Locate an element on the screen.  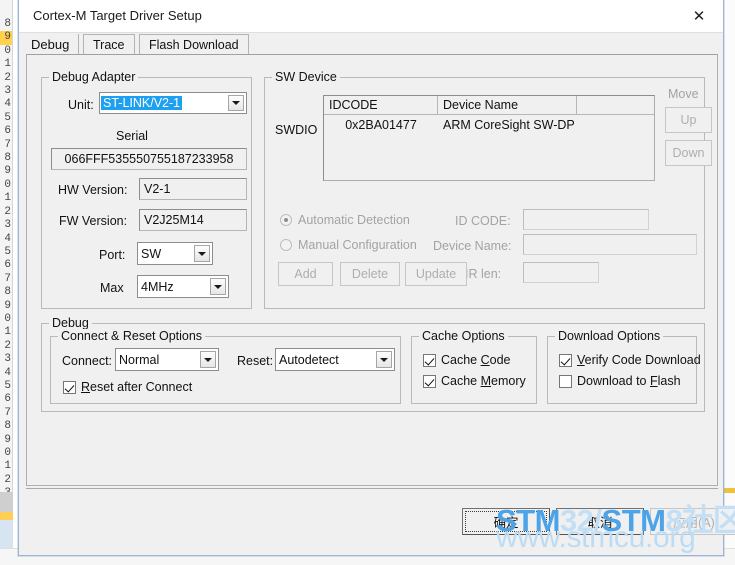
tab-trace: Trace is located at coordinates (109, 44).